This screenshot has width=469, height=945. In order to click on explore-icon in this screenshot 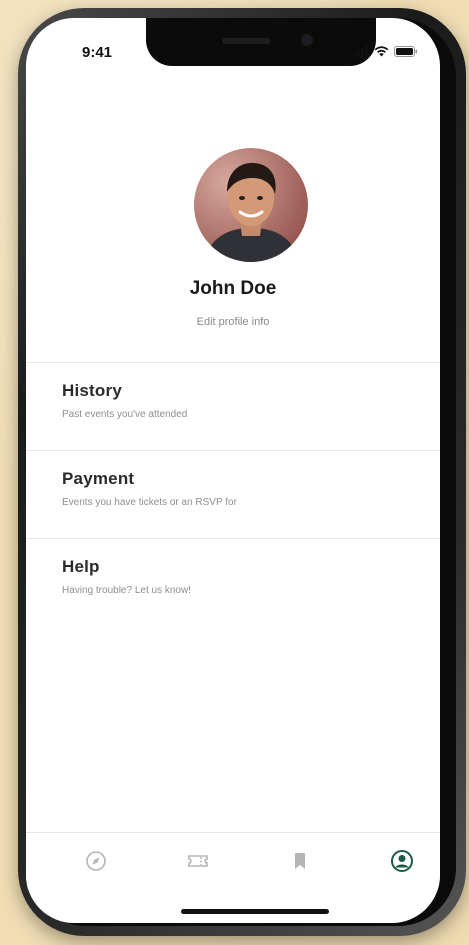, I will do `click(96, 861)`.